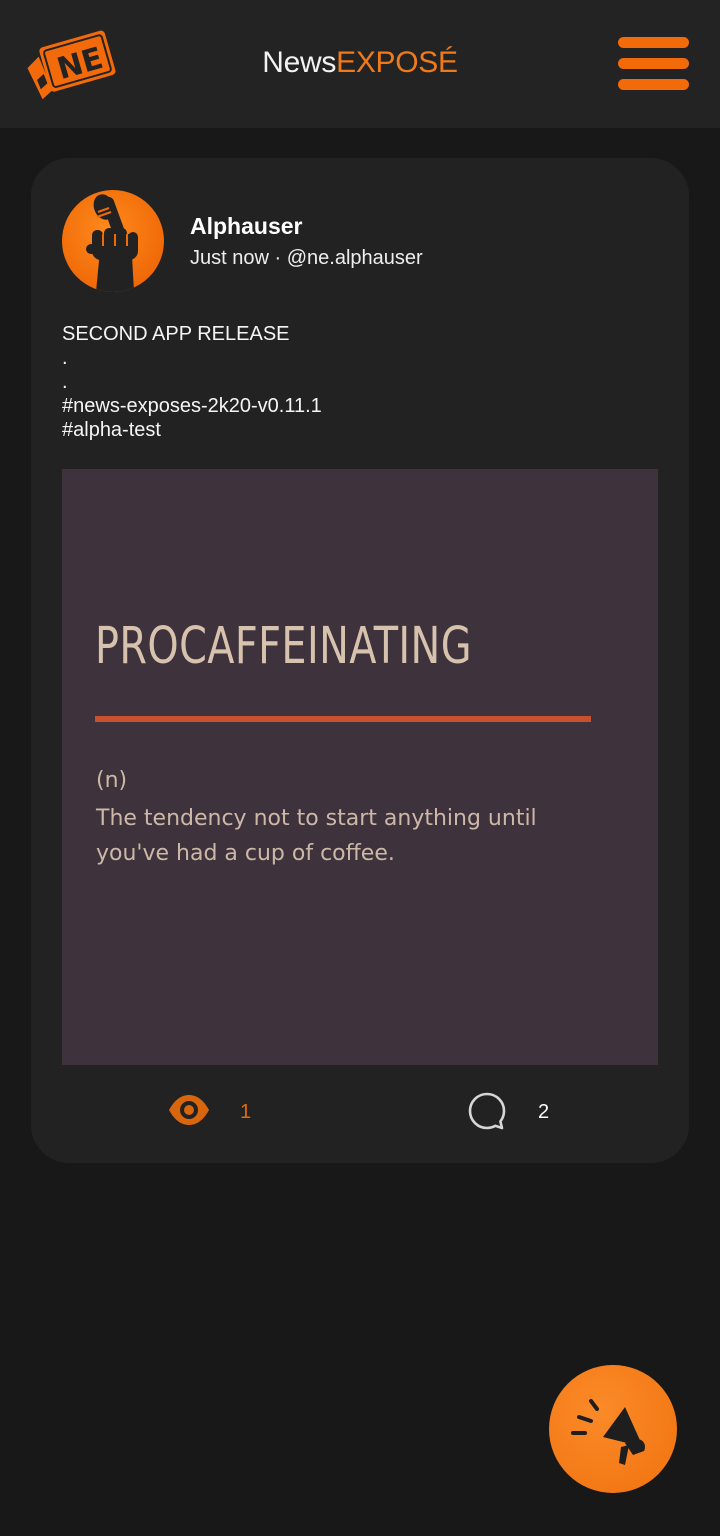 The width and height of the screenshot is (720, 1536). What do you see at coordinates (176, 334) in the screenshot?
I see `post-title-line: SECOND APP RELEASE` at bounding box center [176, 334].